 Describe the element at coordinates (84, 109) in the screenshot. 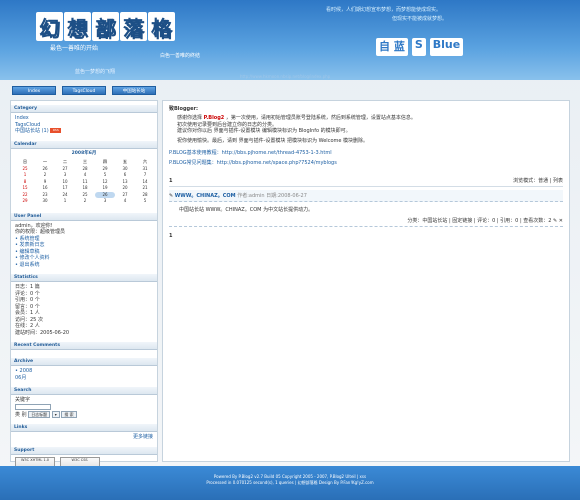

I see `category-title: Category` at that location.